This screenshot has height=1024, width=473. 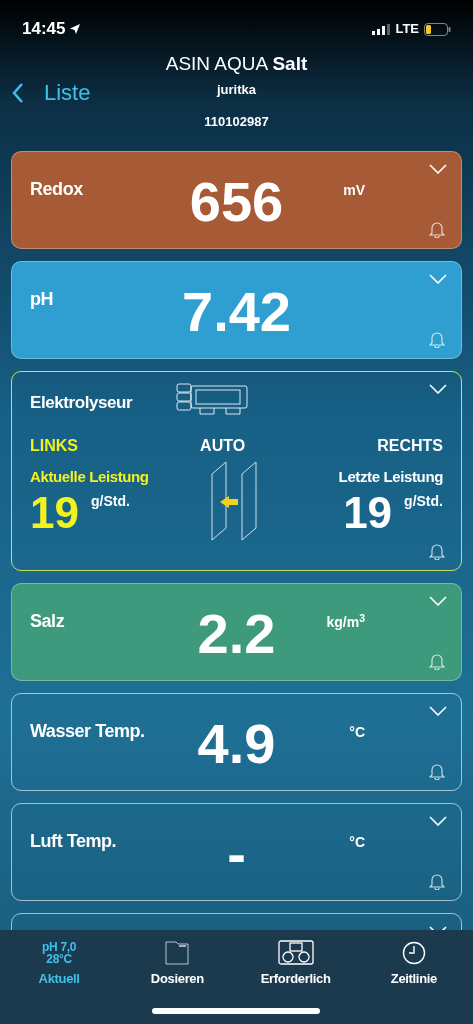 I want to click on card-label: Wasser Temp., so click(x=87, y=731).